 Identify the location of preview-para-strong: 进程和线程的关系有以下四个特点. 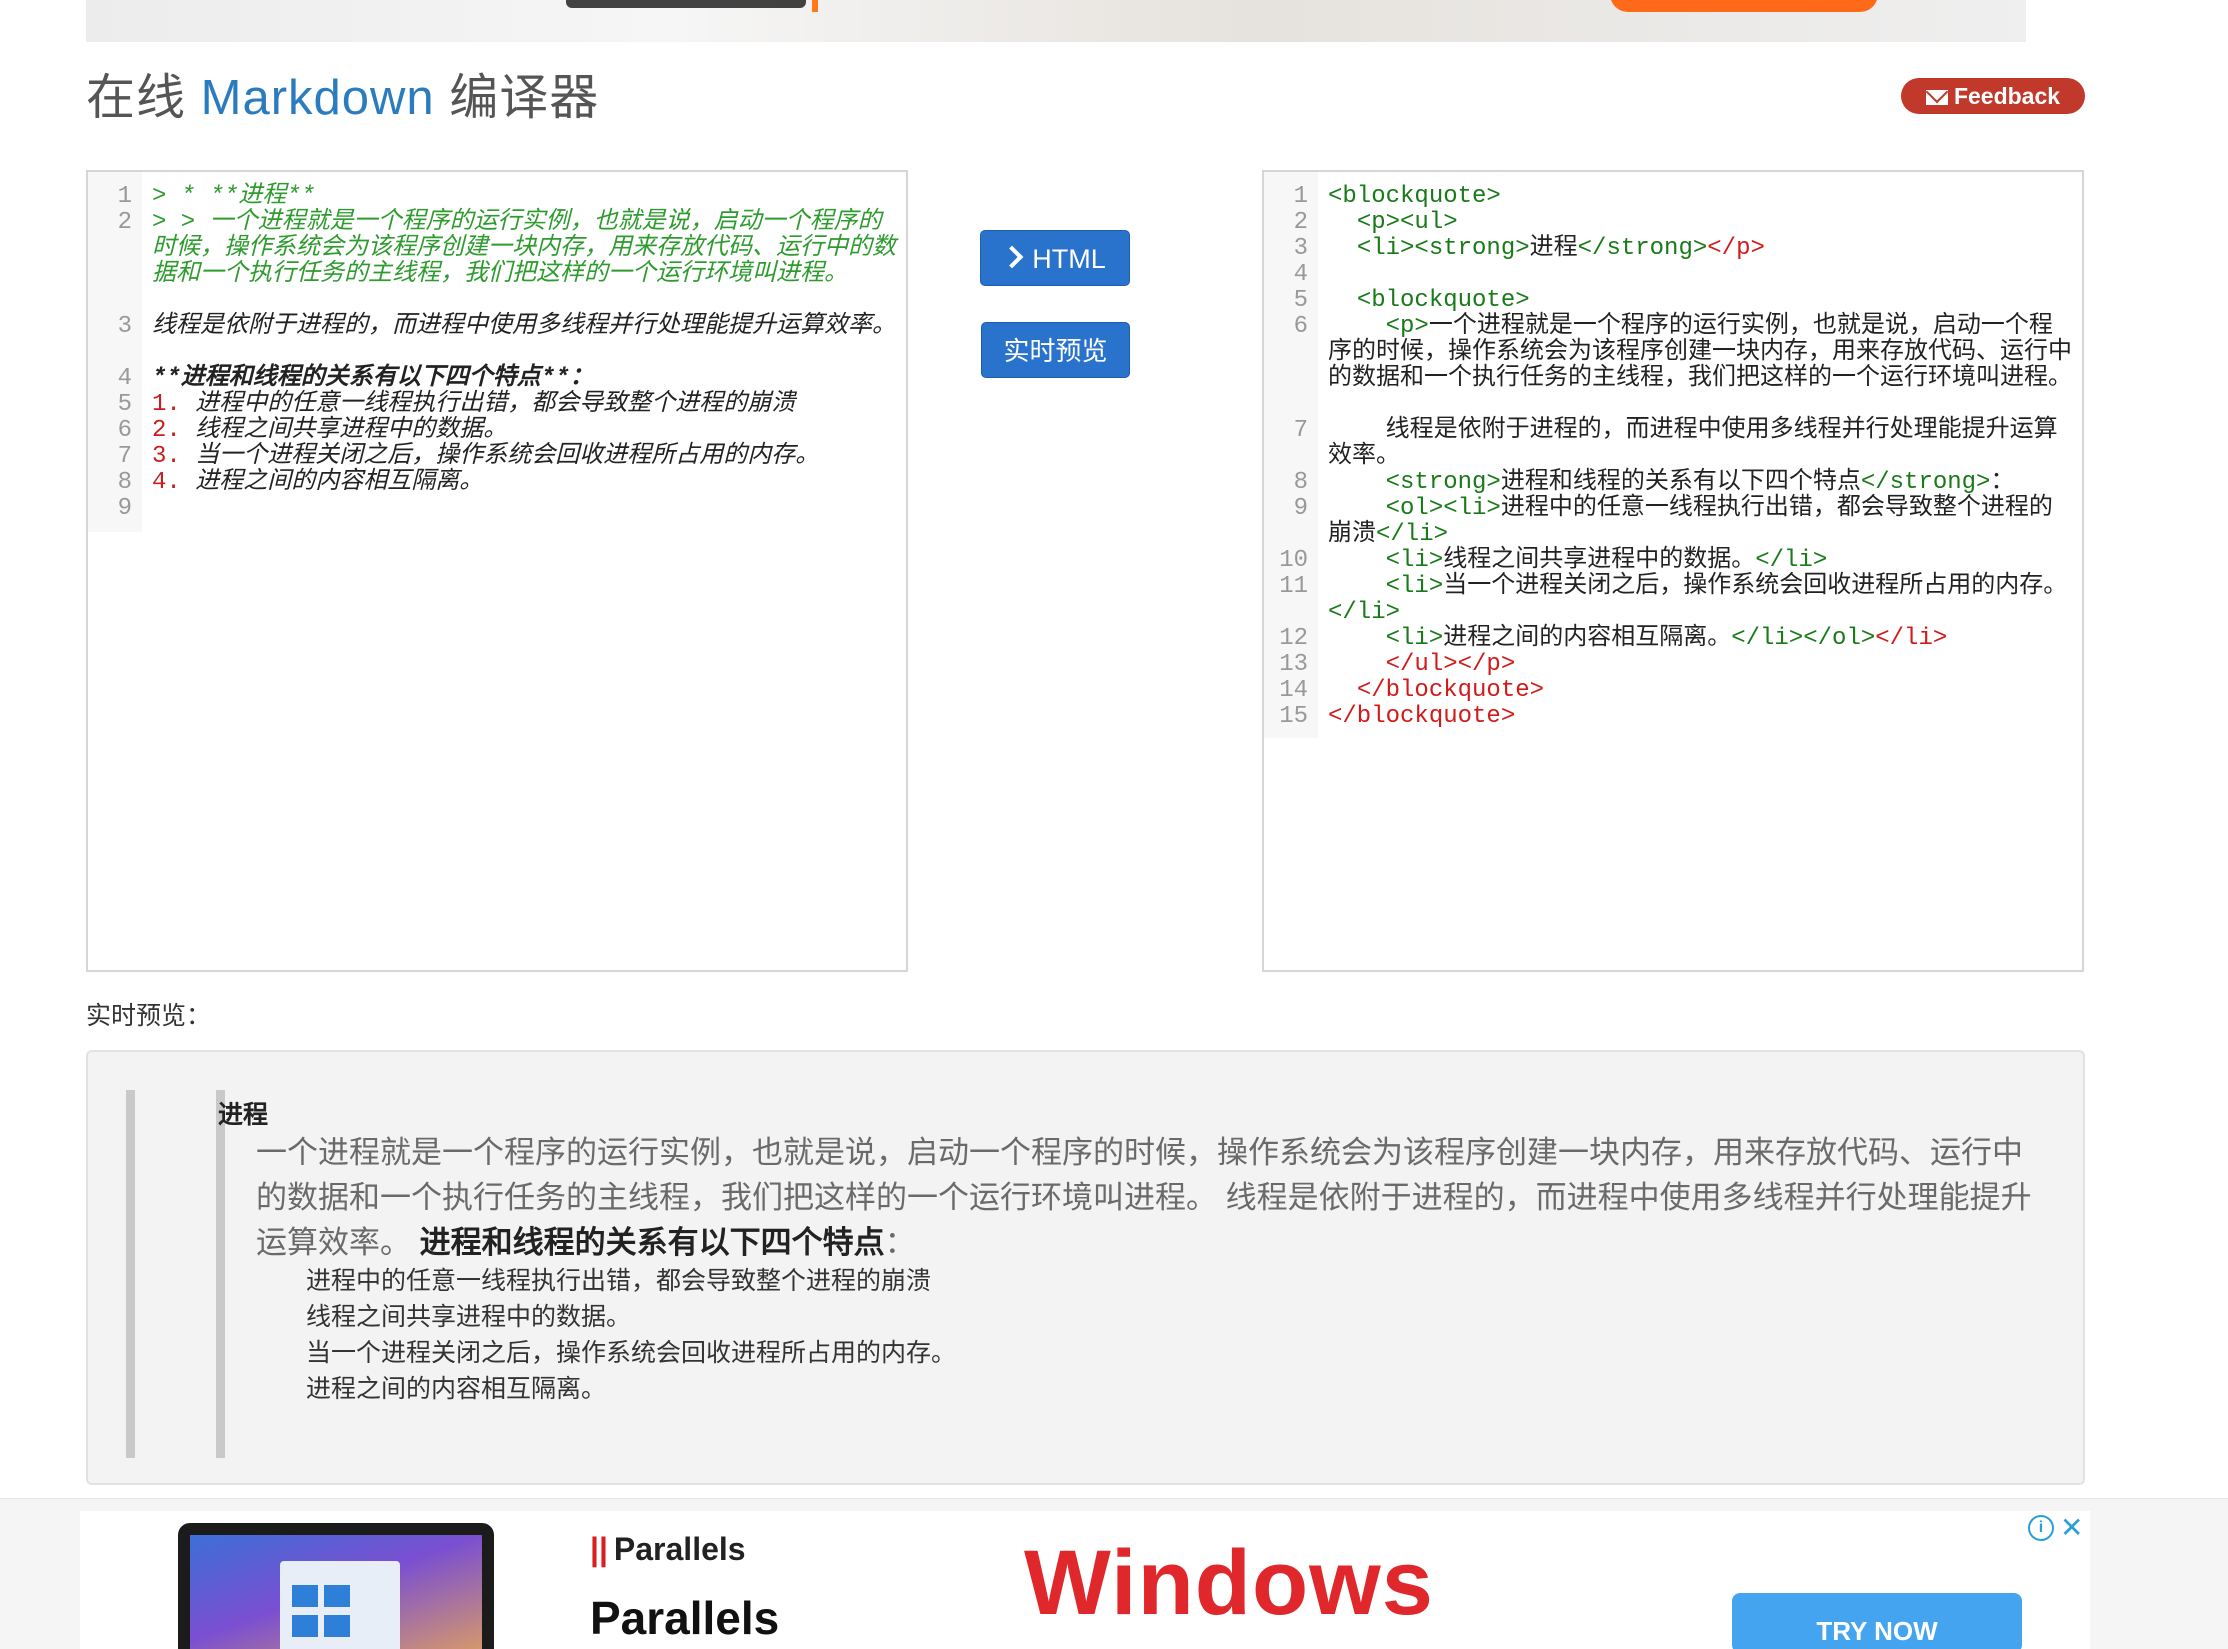
(652, 1242).